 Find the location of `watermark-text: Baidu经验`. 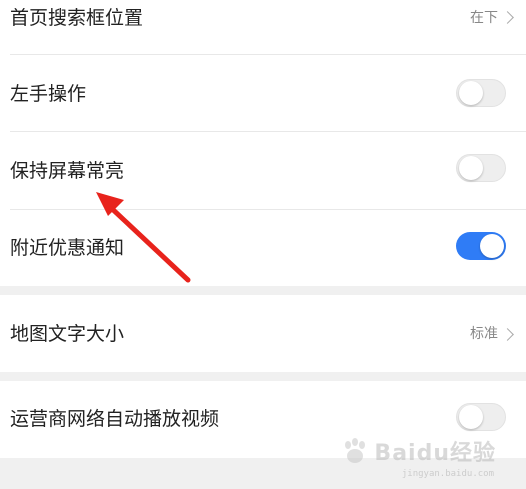

watermark-text: Baidu经验 is located at coordinates (435, 453).